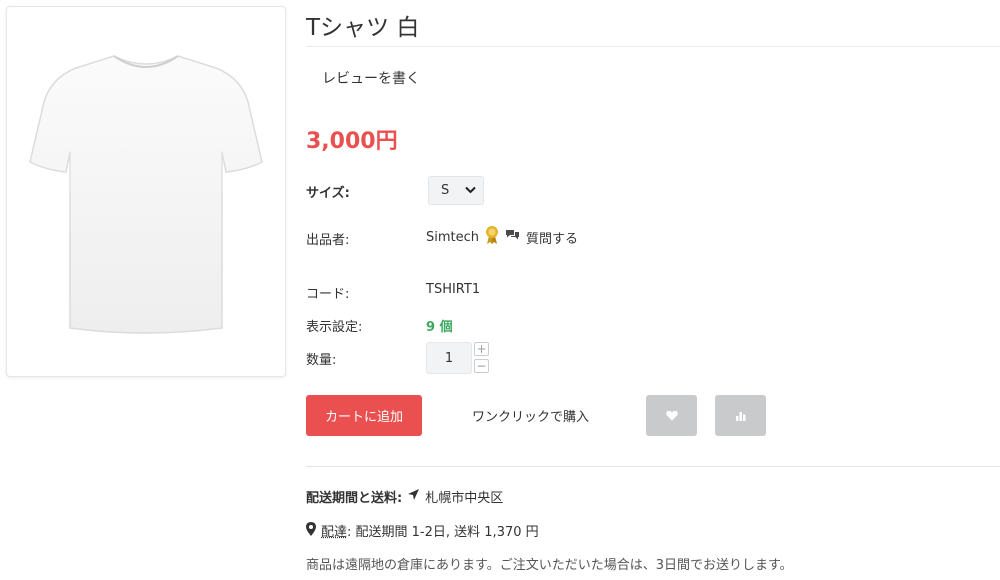 This screenshot has width=1000, height=580. I want to click on stock-label: 表示設定:, so click(334, 327).